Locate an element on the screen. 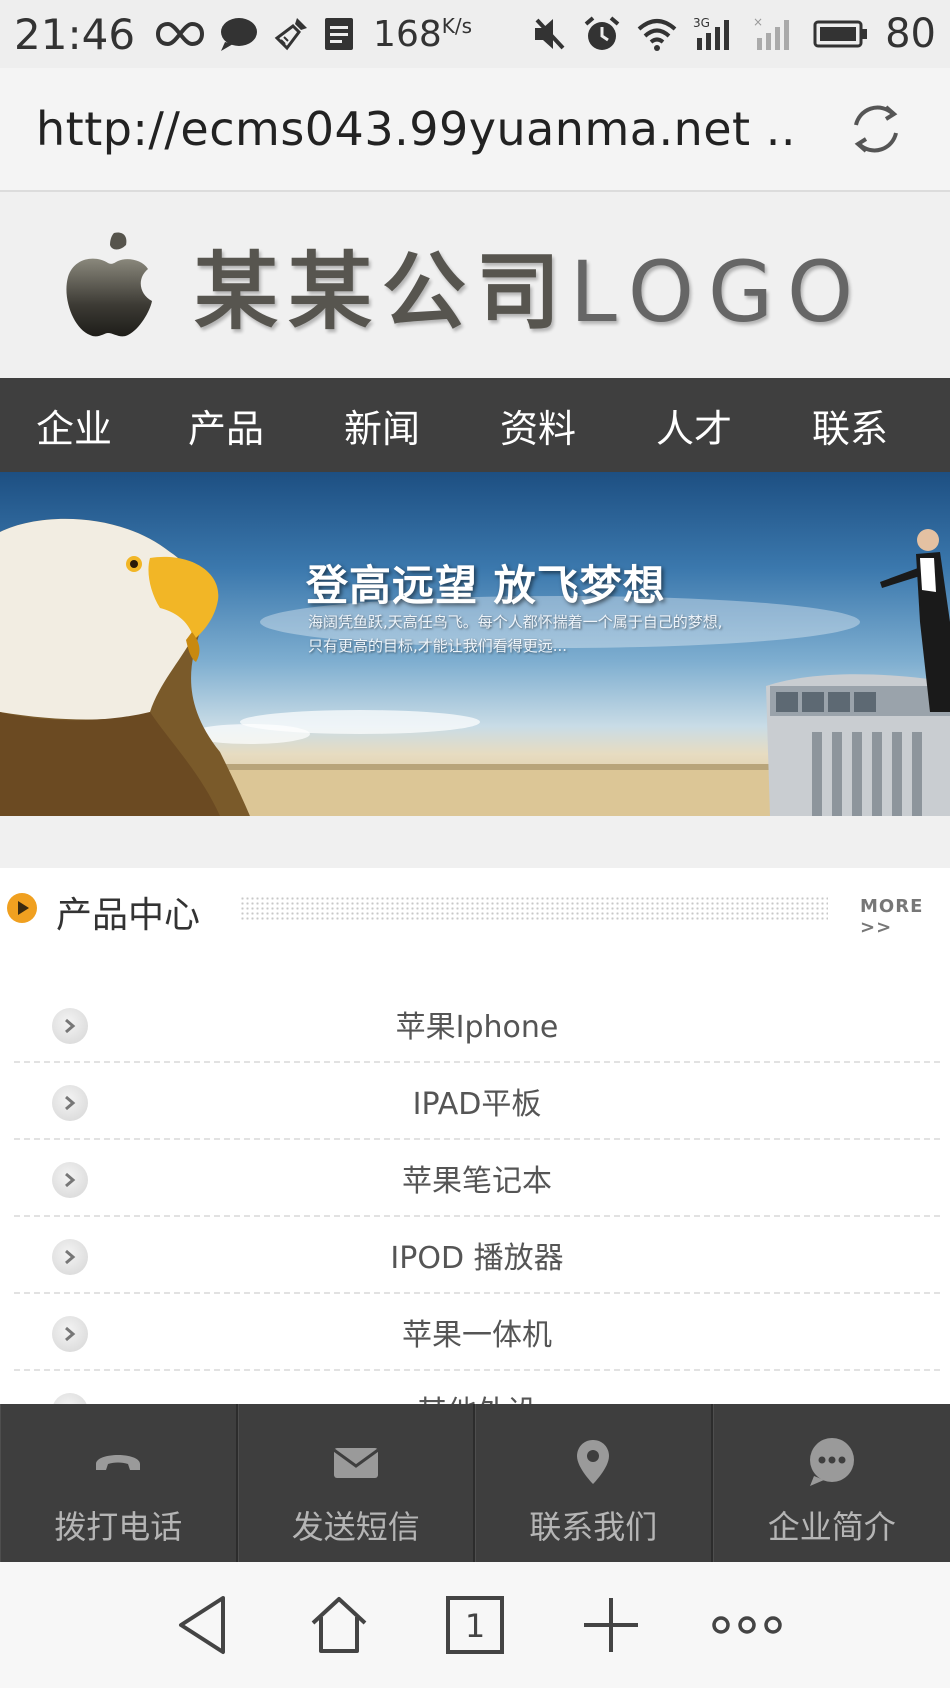 Image resolution: width=950 pixels, height=1688 pixels. sms-button: 发送短信 is located at coordinates (356, 1483).